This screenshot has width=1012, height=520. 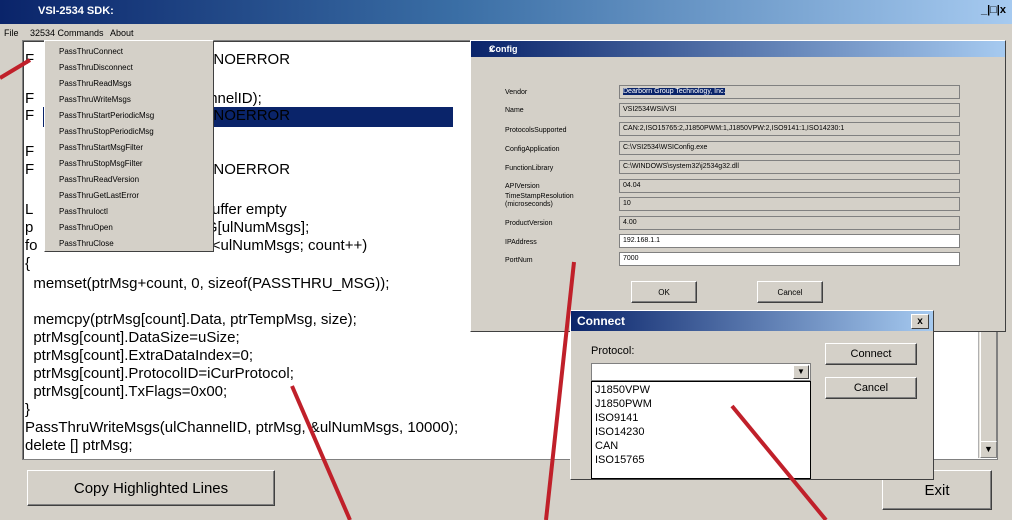 I want to click on field-label-function-library: FunctionLibrary, so click(x=529, y=168).